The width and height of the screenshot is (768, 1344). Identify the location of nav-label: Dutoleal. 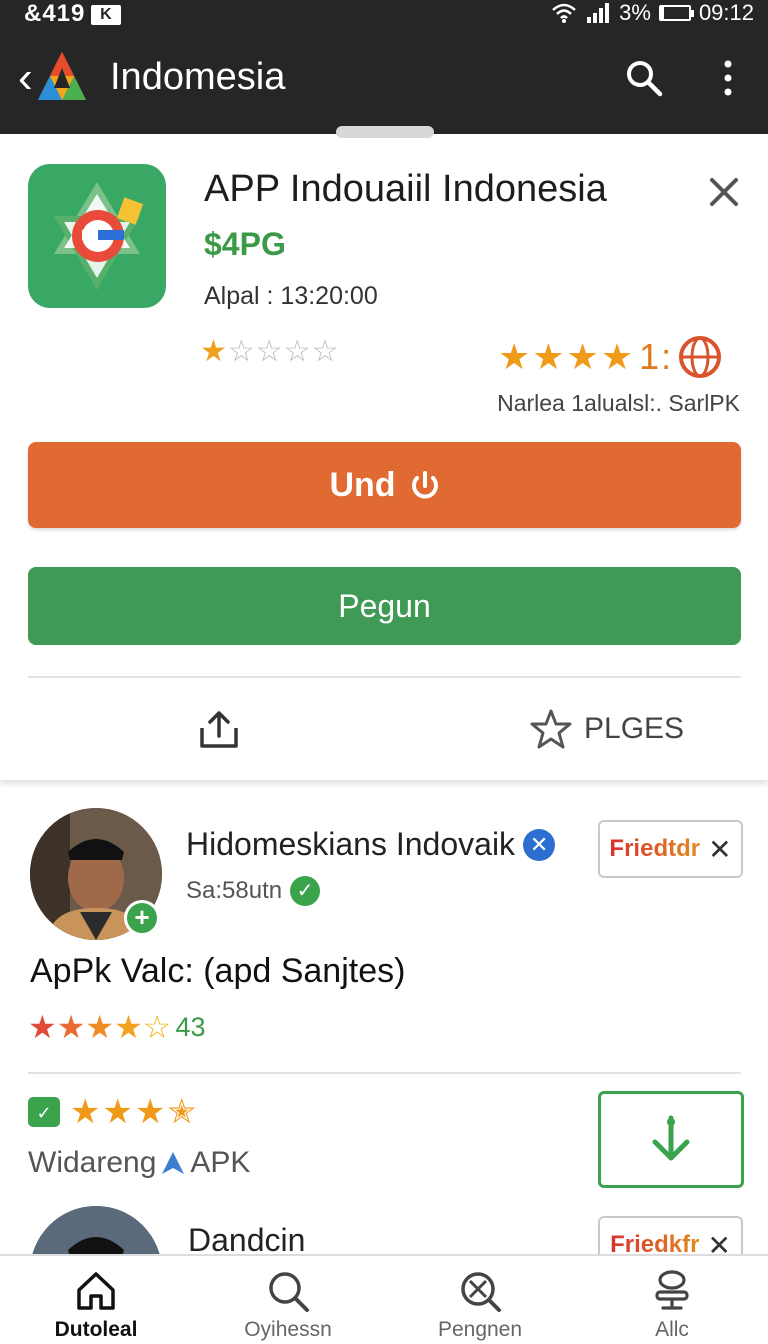
(96, 1329).